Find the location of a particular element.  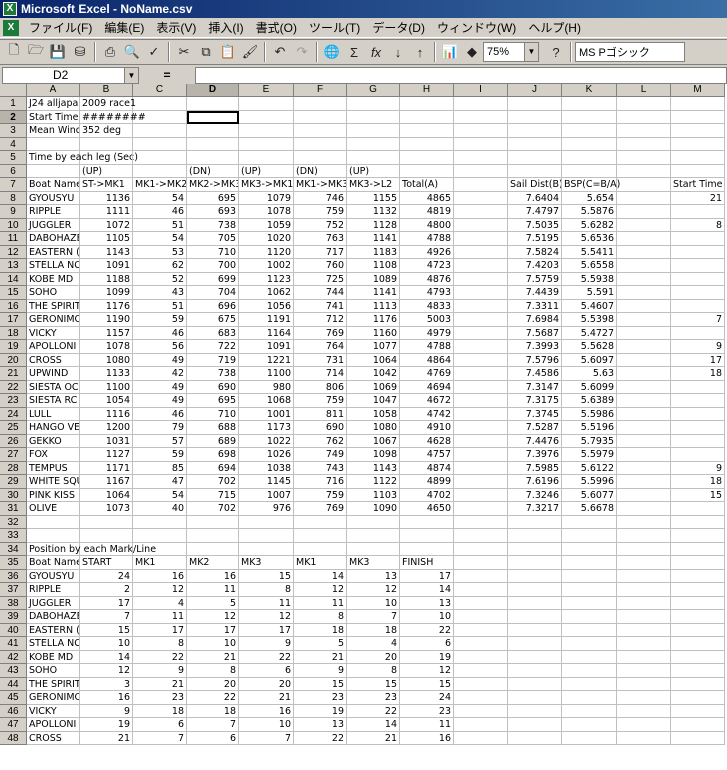

cell-h23: 4672 is located at coordinates (427, 401).